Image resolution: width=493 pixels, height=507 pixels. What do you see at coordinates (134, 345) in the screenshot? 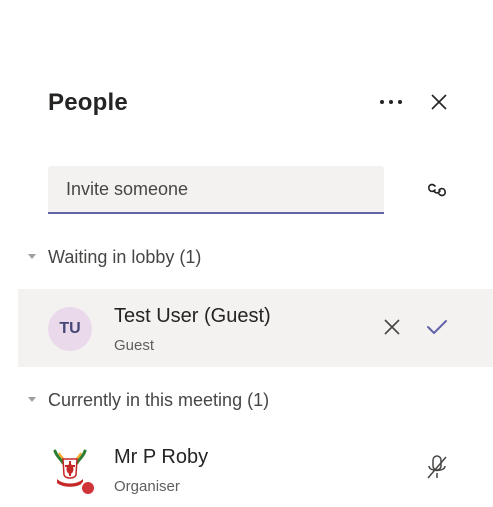
I see `participant-role: Guest` at bounding box center [134, 345].